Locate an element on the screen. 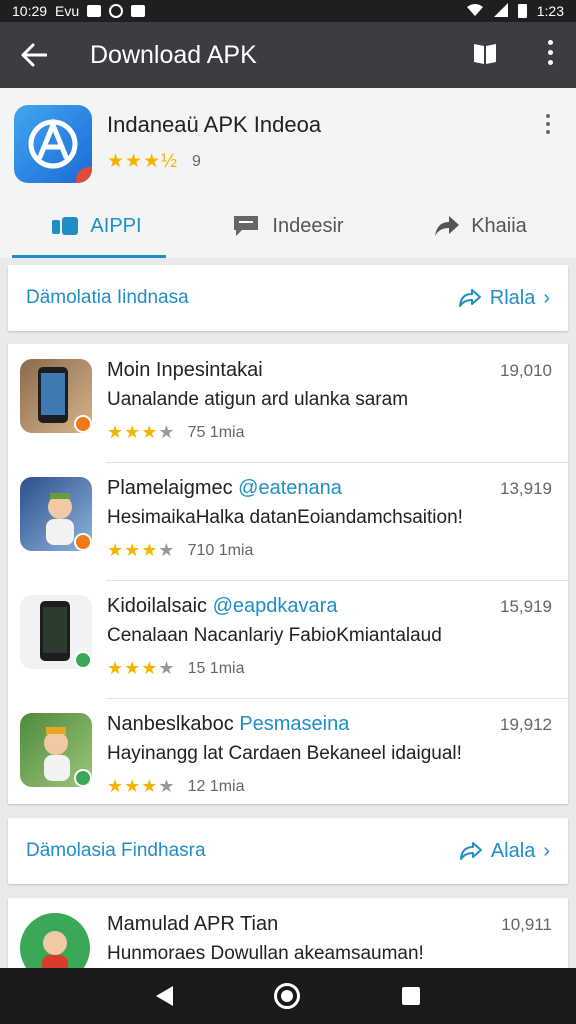  item-handle: @eatenana is located at coordinates (290, 488).